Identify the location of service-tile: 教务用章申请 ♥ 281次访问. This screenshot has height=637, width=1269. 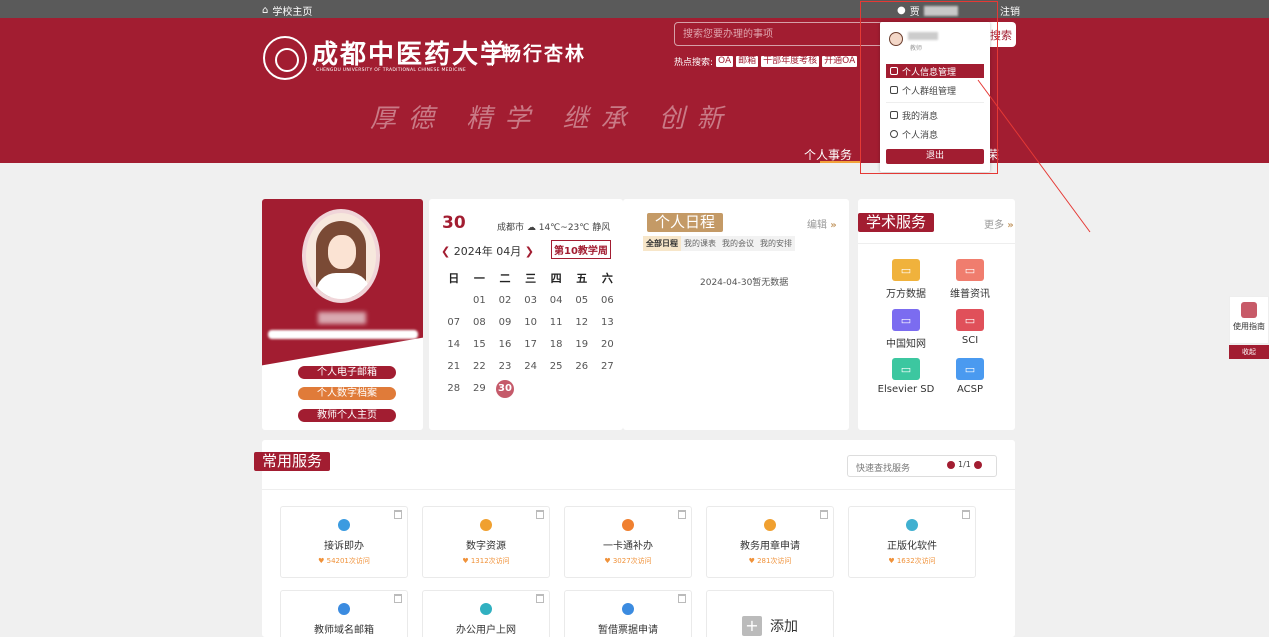
(770, 542).